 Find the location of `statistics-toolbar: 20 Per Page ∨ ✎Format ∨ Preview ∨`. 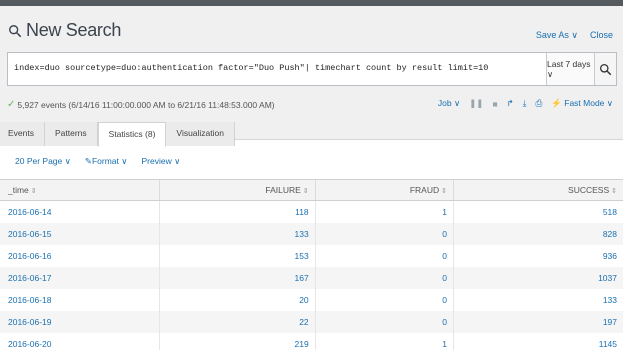

statistics-toolbar: 20 Per Page ∨ ✎Format ∨ Preview ∨ is located at coordinates (97, 161).